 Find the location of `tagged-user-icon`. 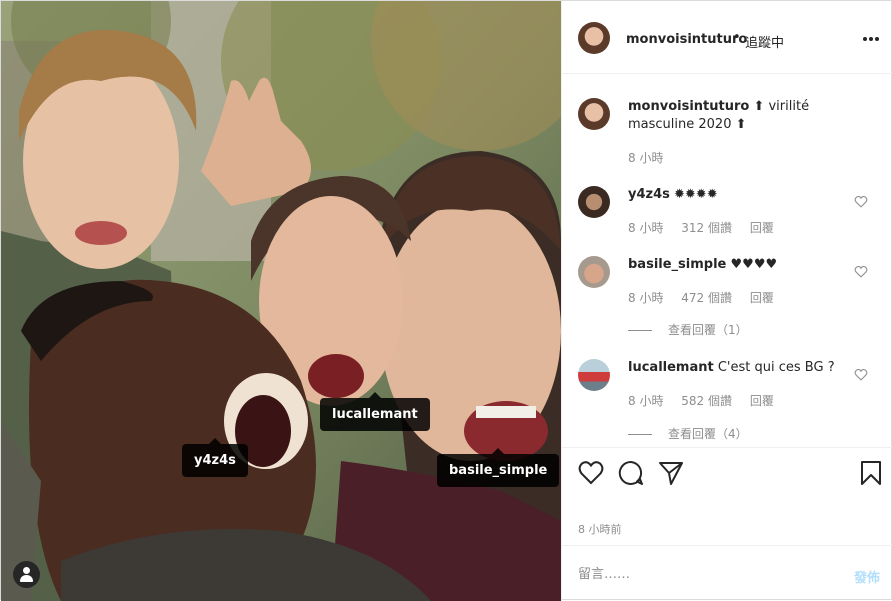

tagged-user-icon is located at coordinates (26, 574).